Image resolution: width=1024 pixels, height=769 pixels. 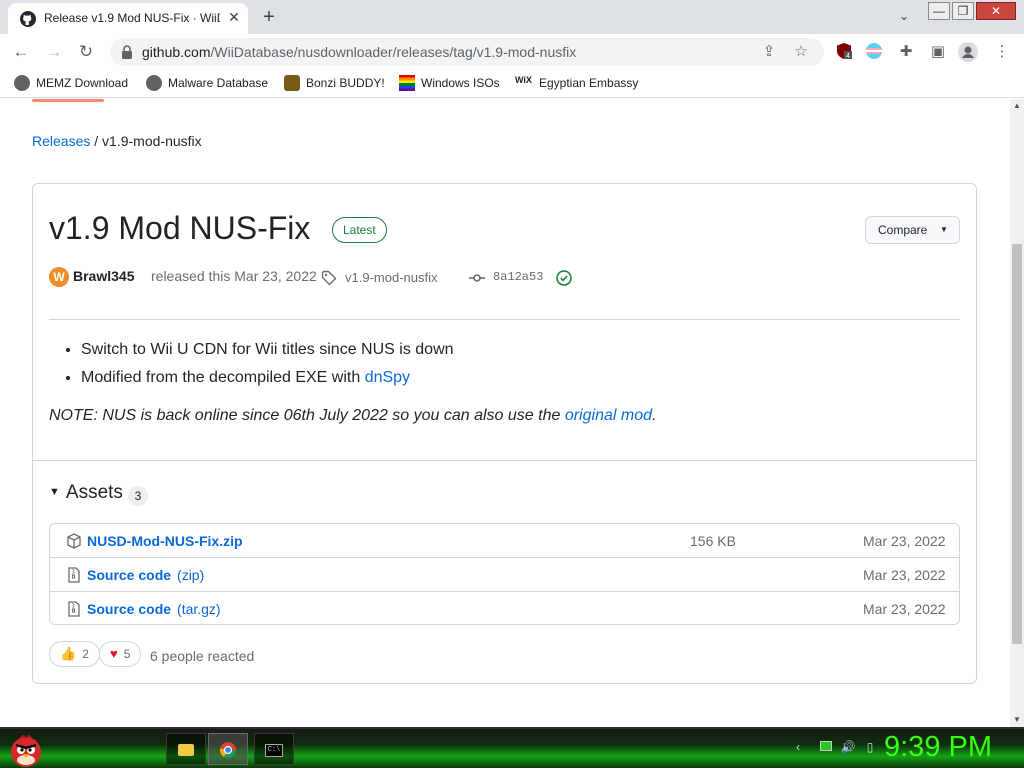 I want to click on menu-kebab-icon: ⋮, so click(x=1002, y=52).